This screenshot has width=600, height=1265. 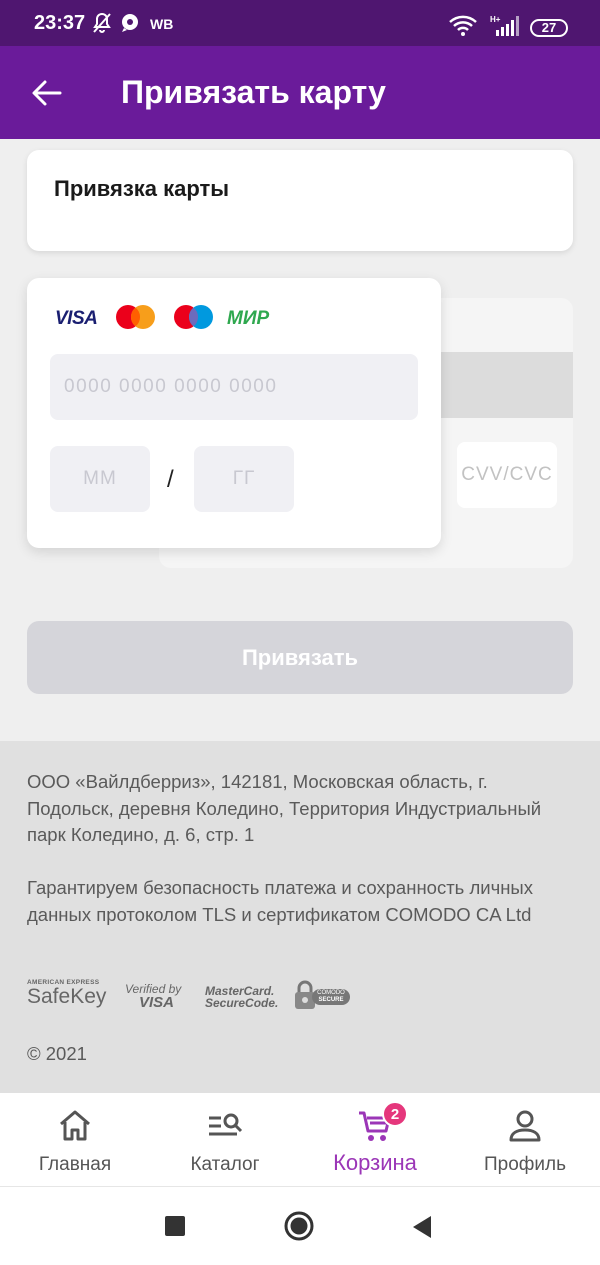 What do you see at coordinates (100, 479) in the screenshot?
I see `expiry-month-input` at bounding box center [100, 479].